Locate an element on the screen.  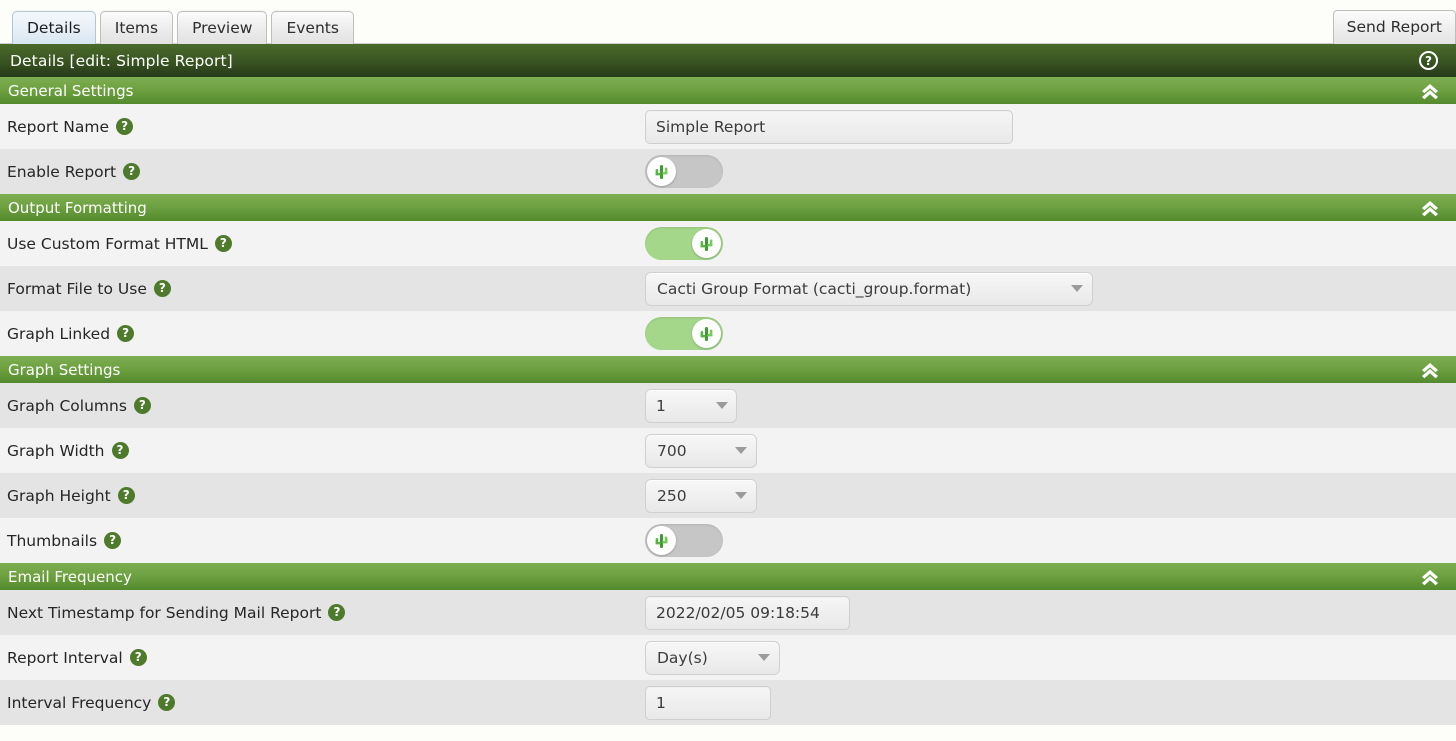
send-report-button: Send Report is located at coordinates (1394, 27).